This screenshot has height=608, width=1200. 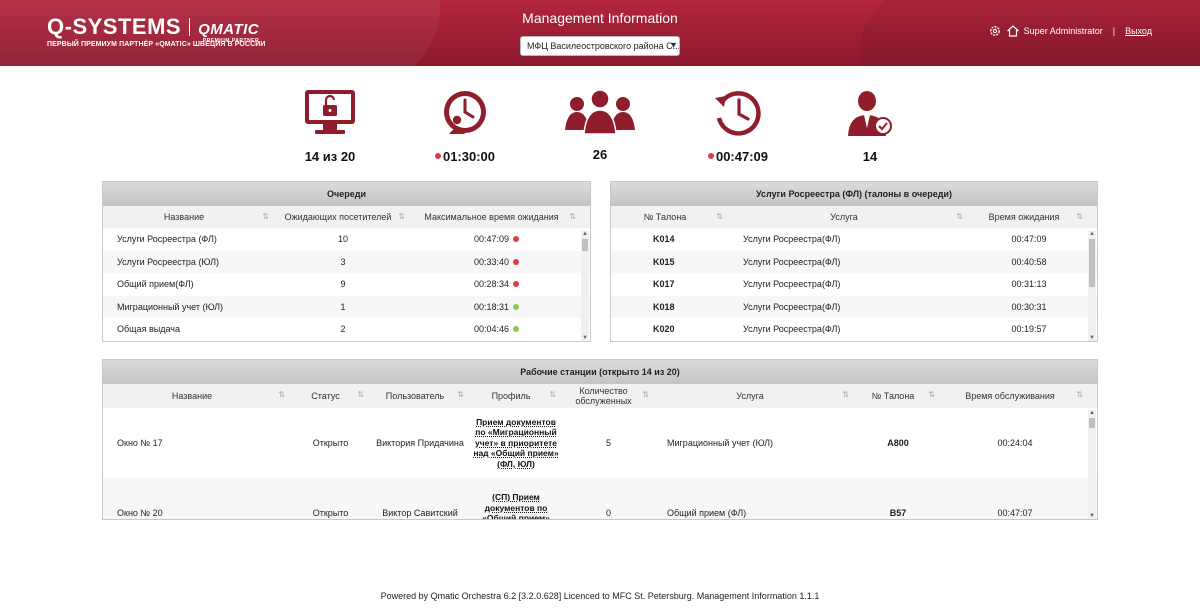 I want to click on clock-refresh-icon, so click(x=738, y=113).